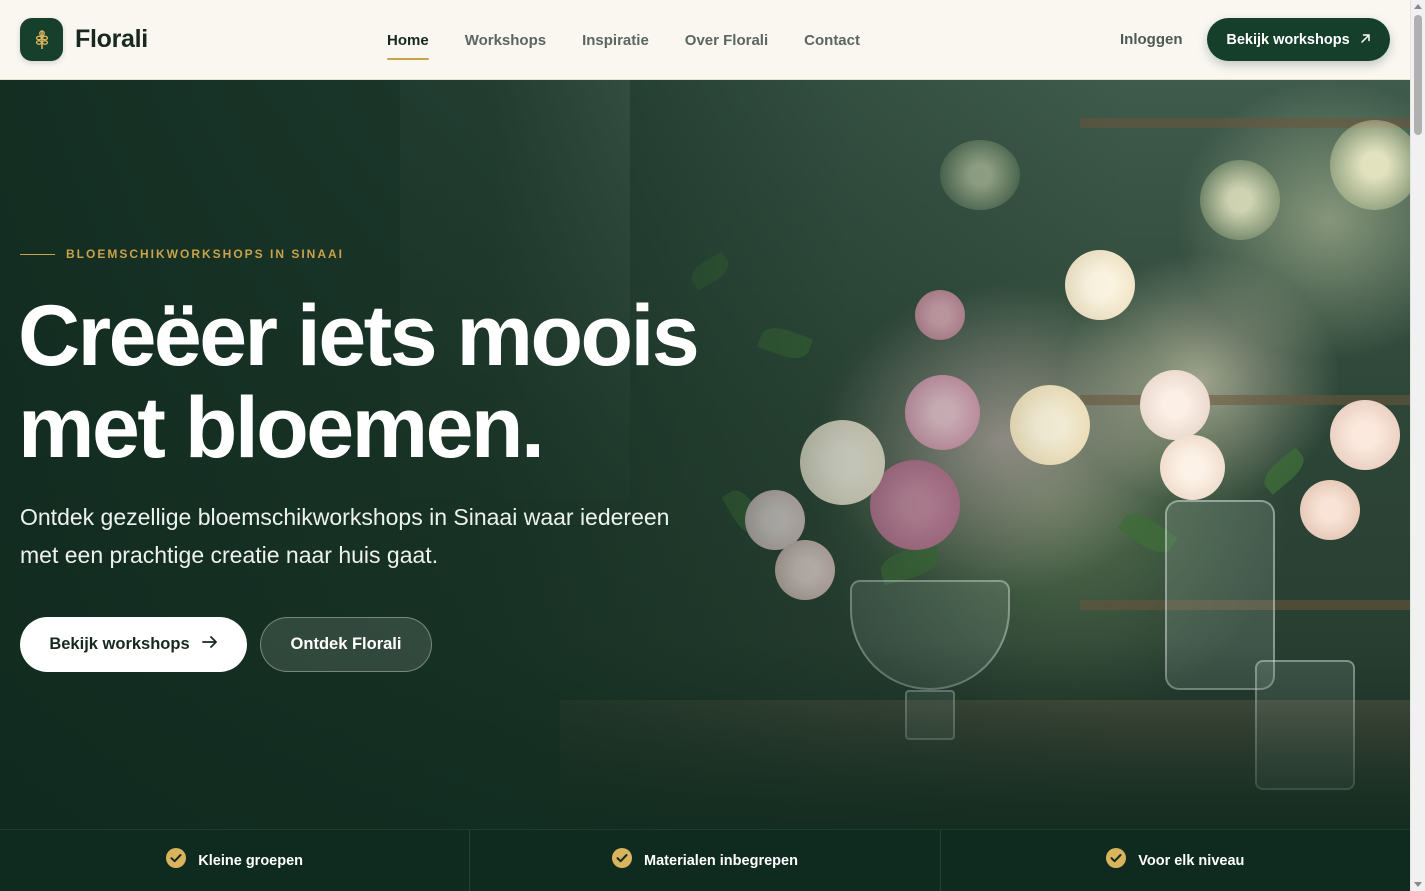  Describe the element at coordinates (41, 39) in the screenshot. I see `wheat-icon` at that location.